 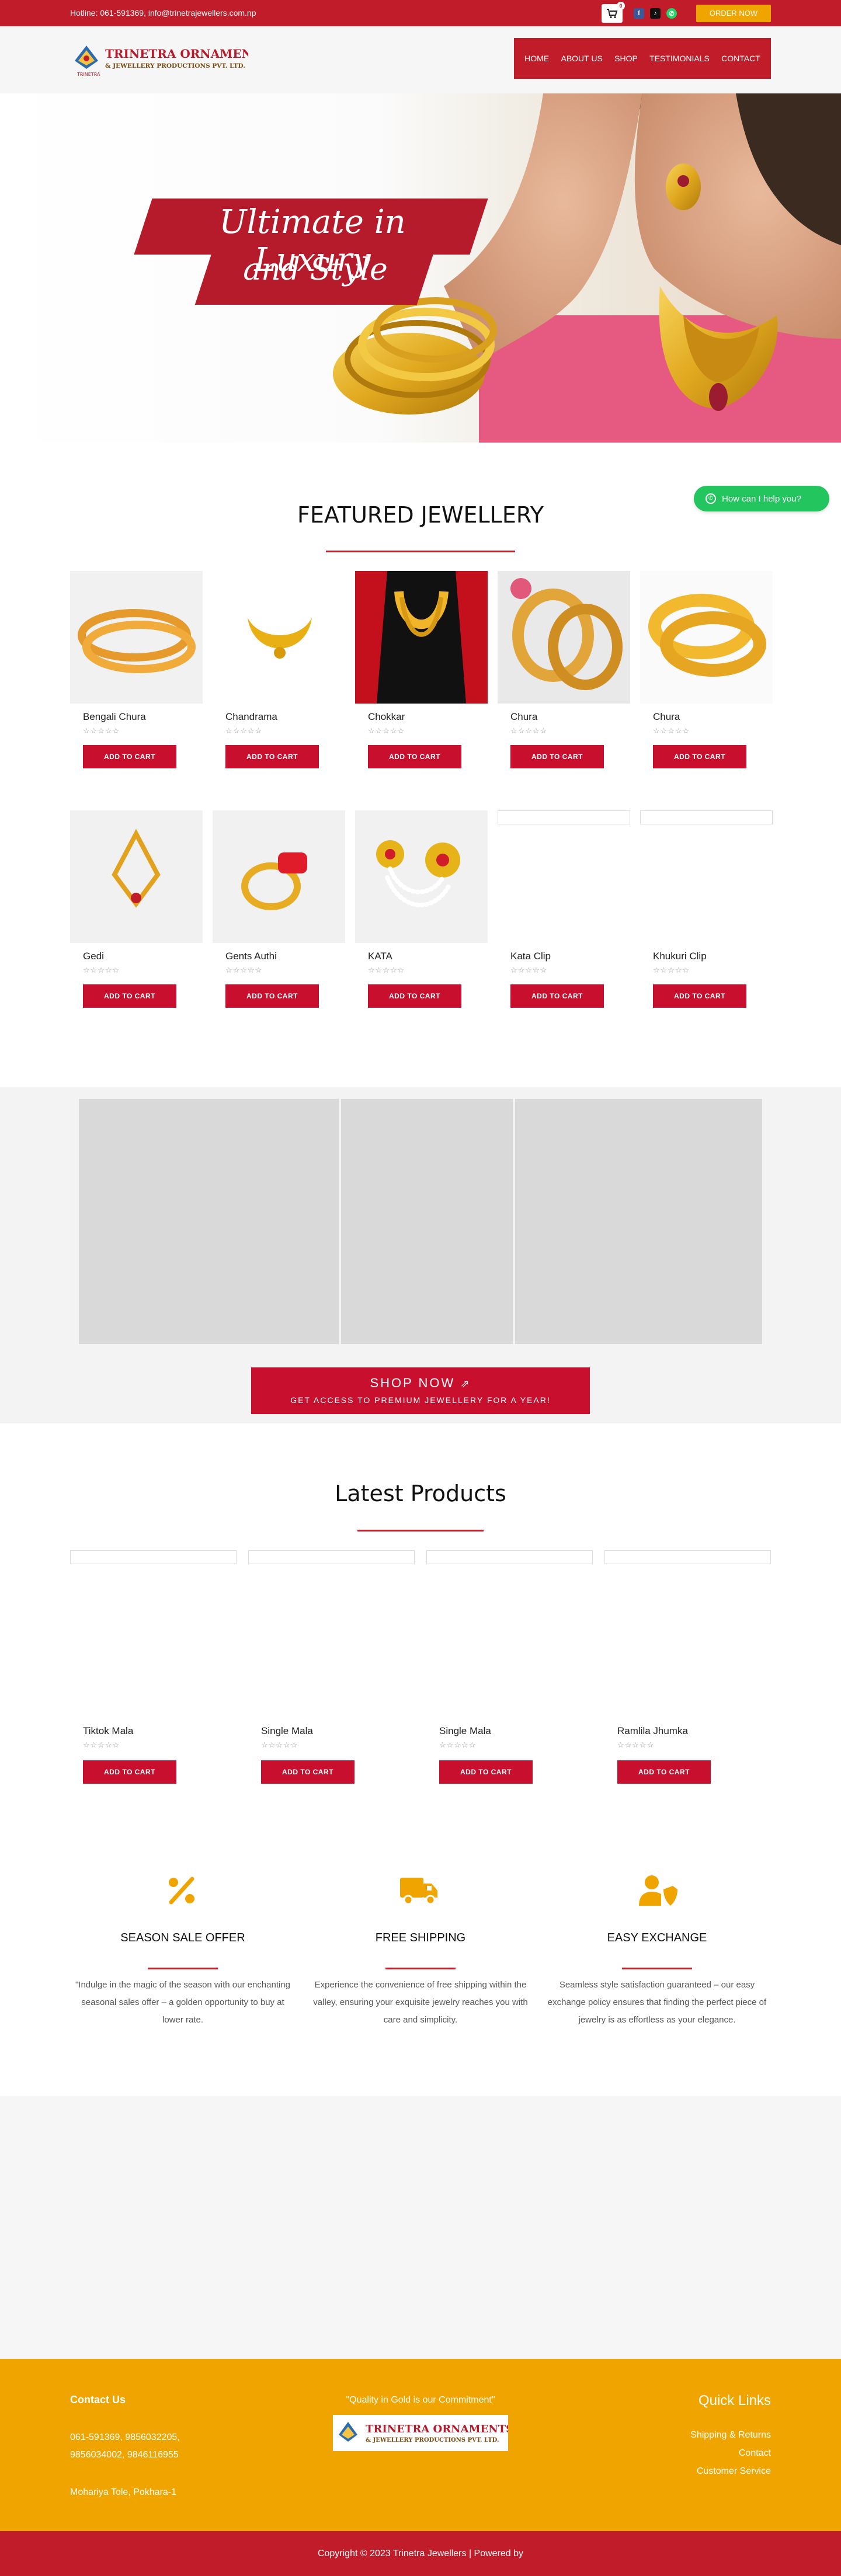 I want to click on product-card: Kata Clip ☆☆☆☆☆ ADD TO CART, so click(x=564, y=909).